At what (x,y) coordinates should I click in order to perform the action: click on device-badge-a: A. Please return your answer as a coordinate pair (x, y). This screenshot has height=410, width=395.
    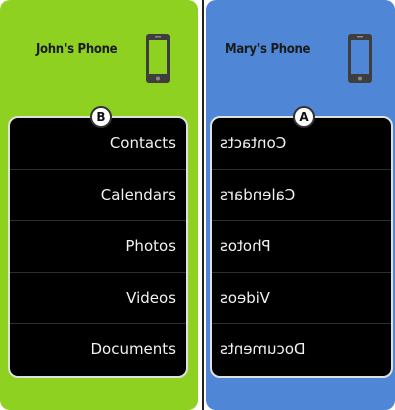
    Looking at the image, I should click on (304, 117).